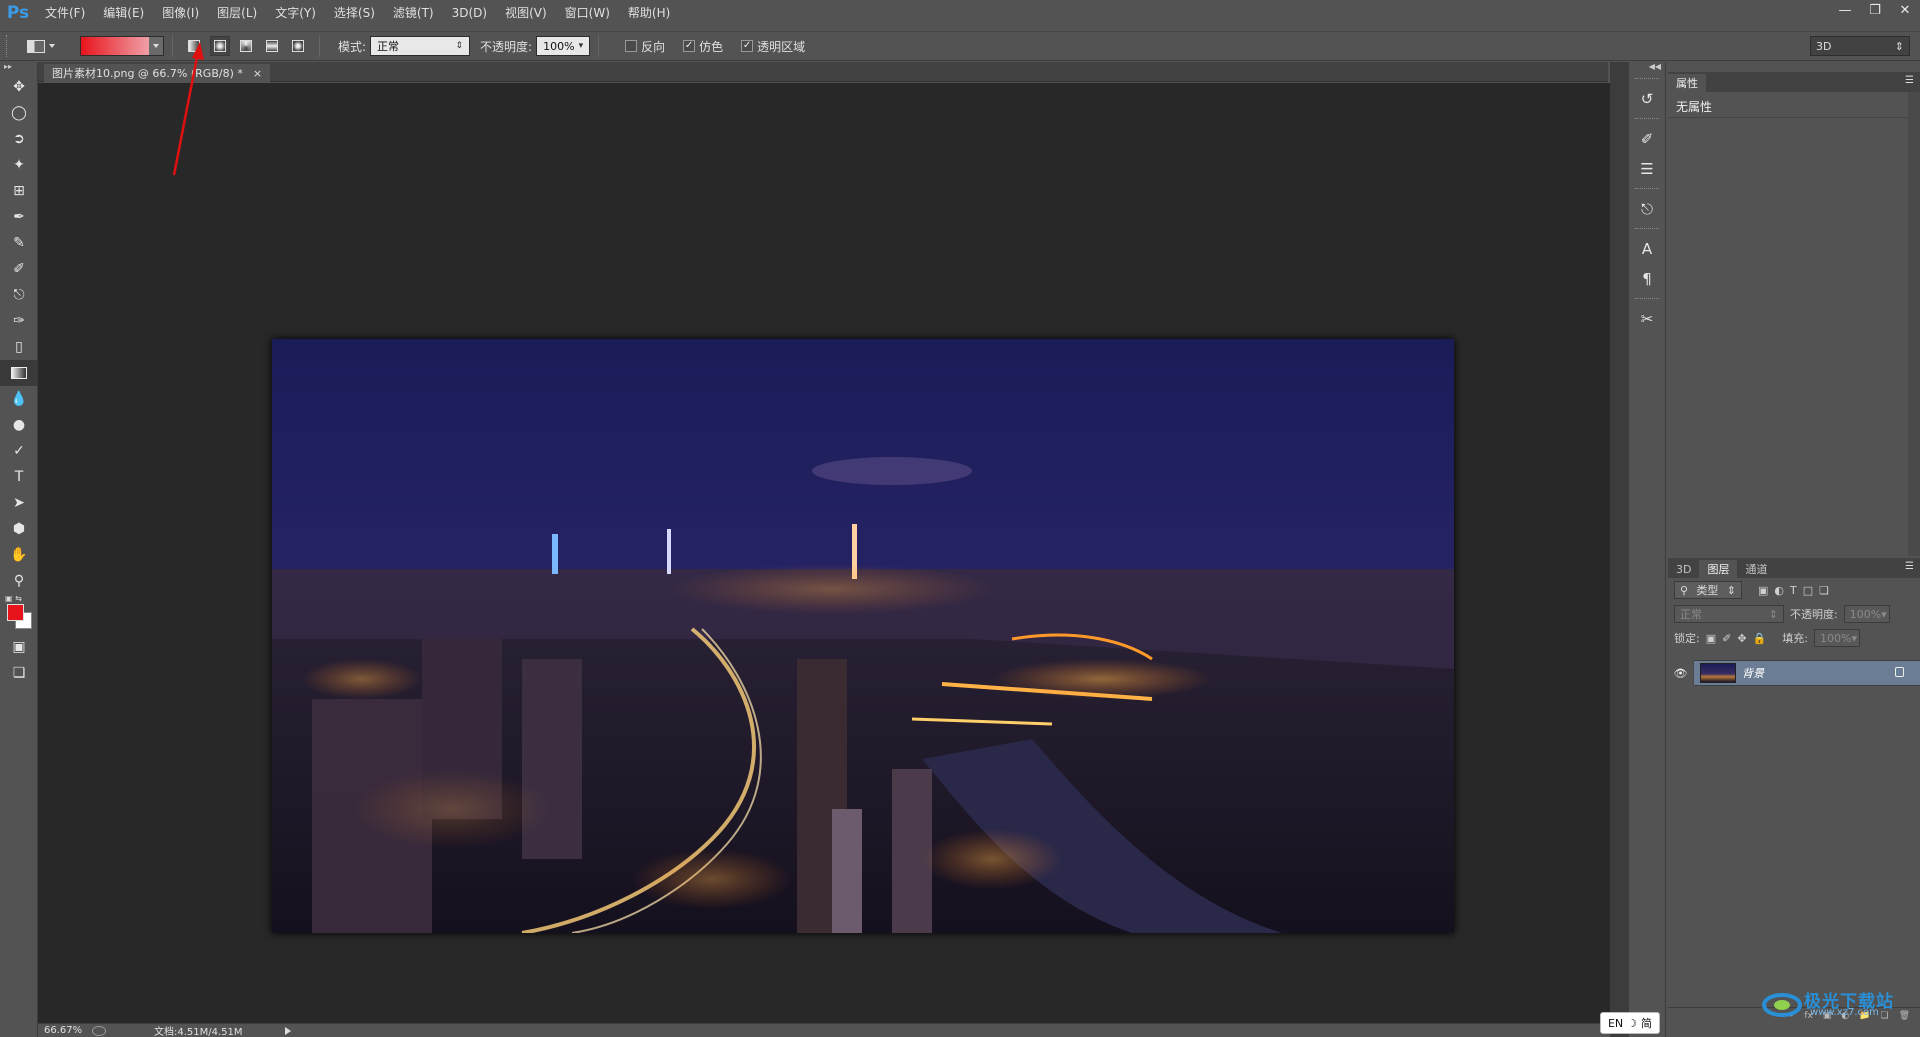 This screenshot has width=1920, height=1037. I want to click on history-brush-icon: ✑, so click(19, 321).